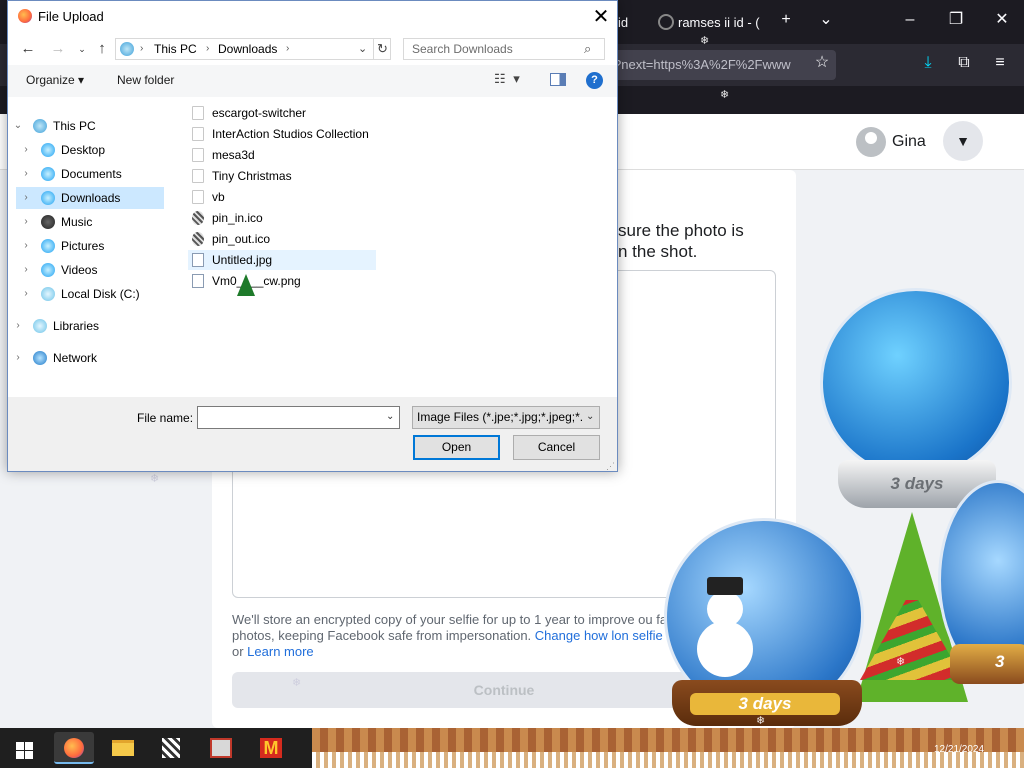 The width and height of the screenshot is (1024, 768). I want to click on file-name: pin_in.ico, so click(237, 218).